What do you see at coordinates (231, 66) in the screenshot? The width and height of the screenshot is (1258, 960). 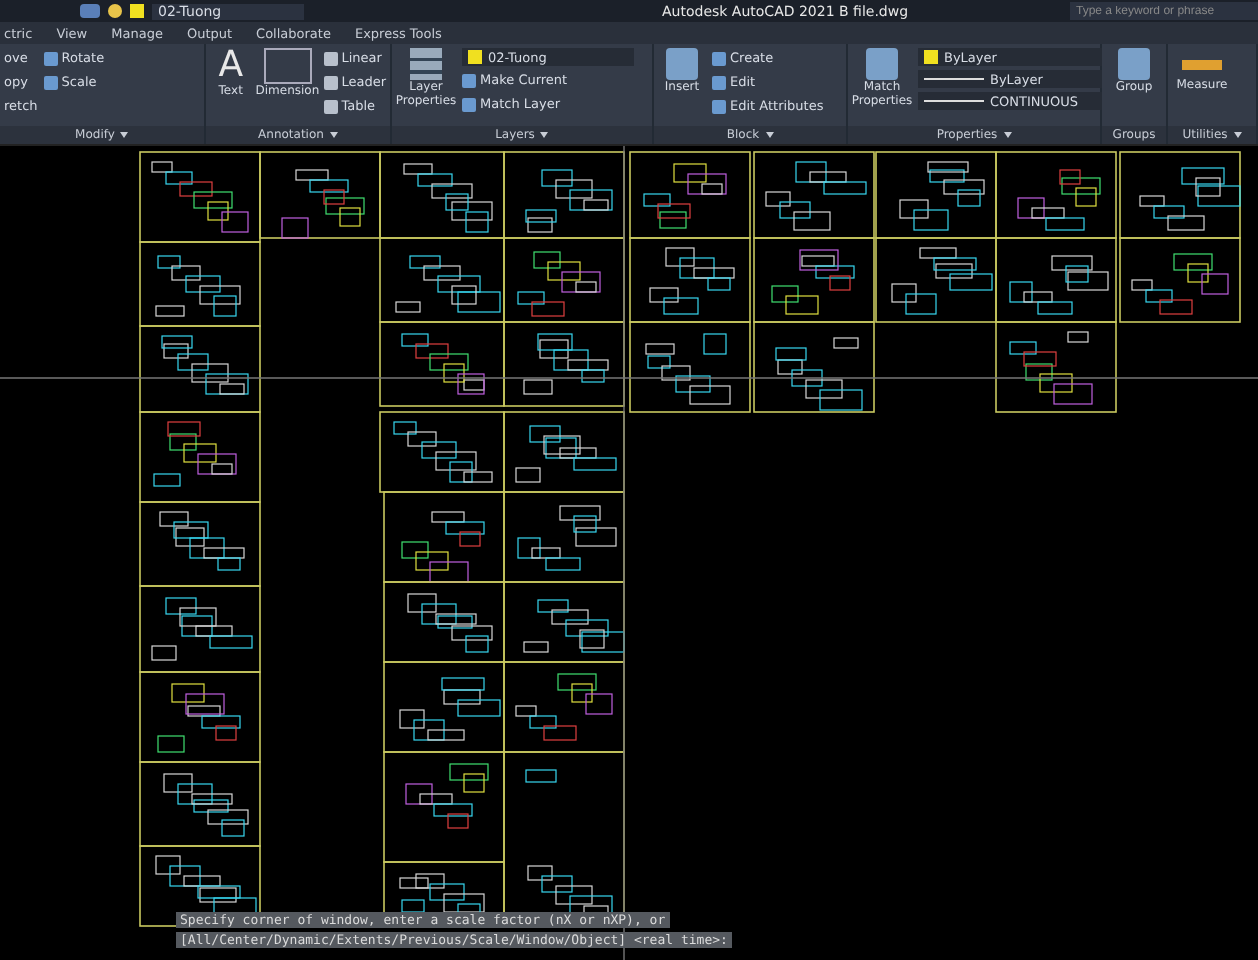 I see `letter-a-icon: A` at bounding box center [231, 66].